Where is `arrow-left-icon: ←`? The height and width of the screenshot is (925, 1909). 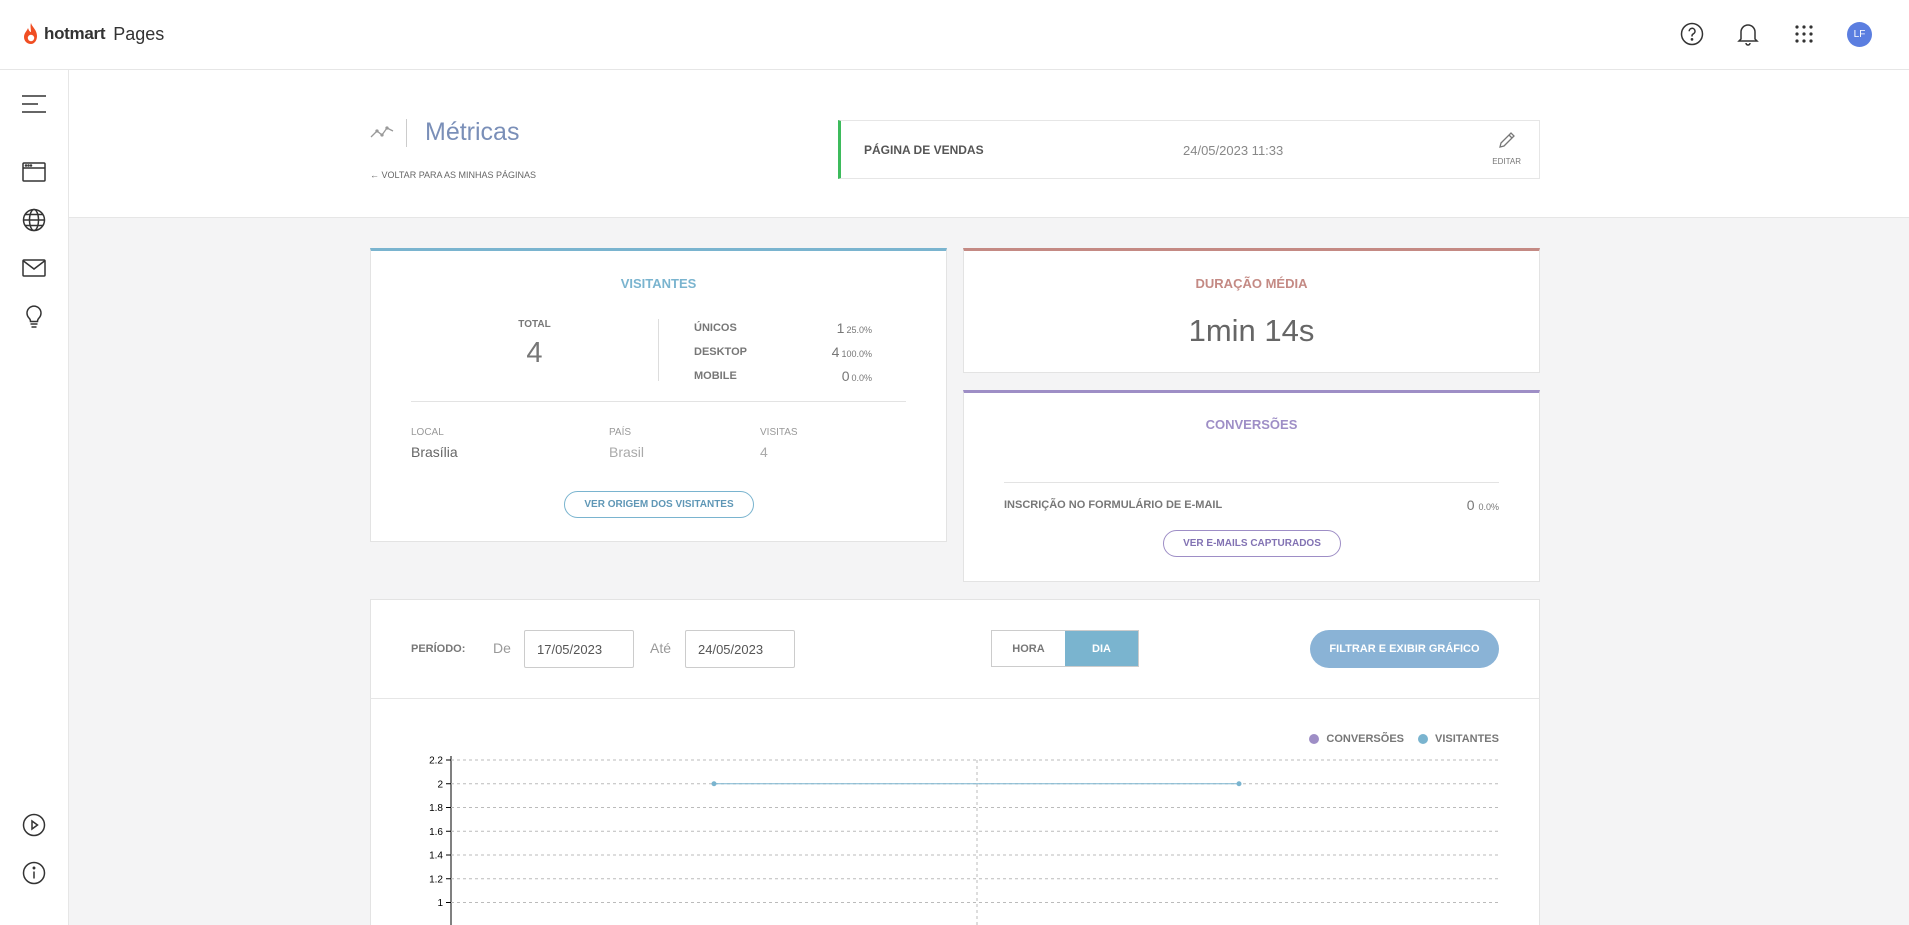
arrow-left-icon: ← is located at coordinates (374, 175).